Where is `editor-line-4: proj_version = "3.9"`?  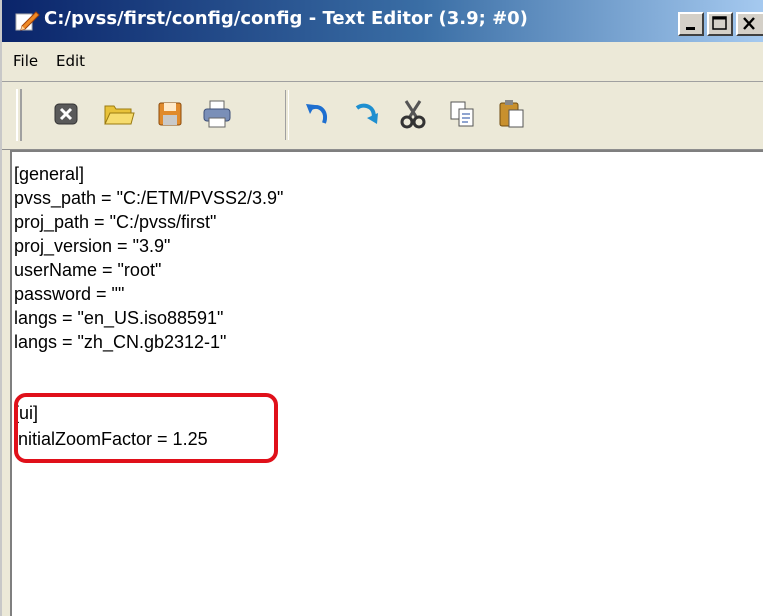
editor-line-4: proj_version = "3.9" is located at coordinates (92, 246).